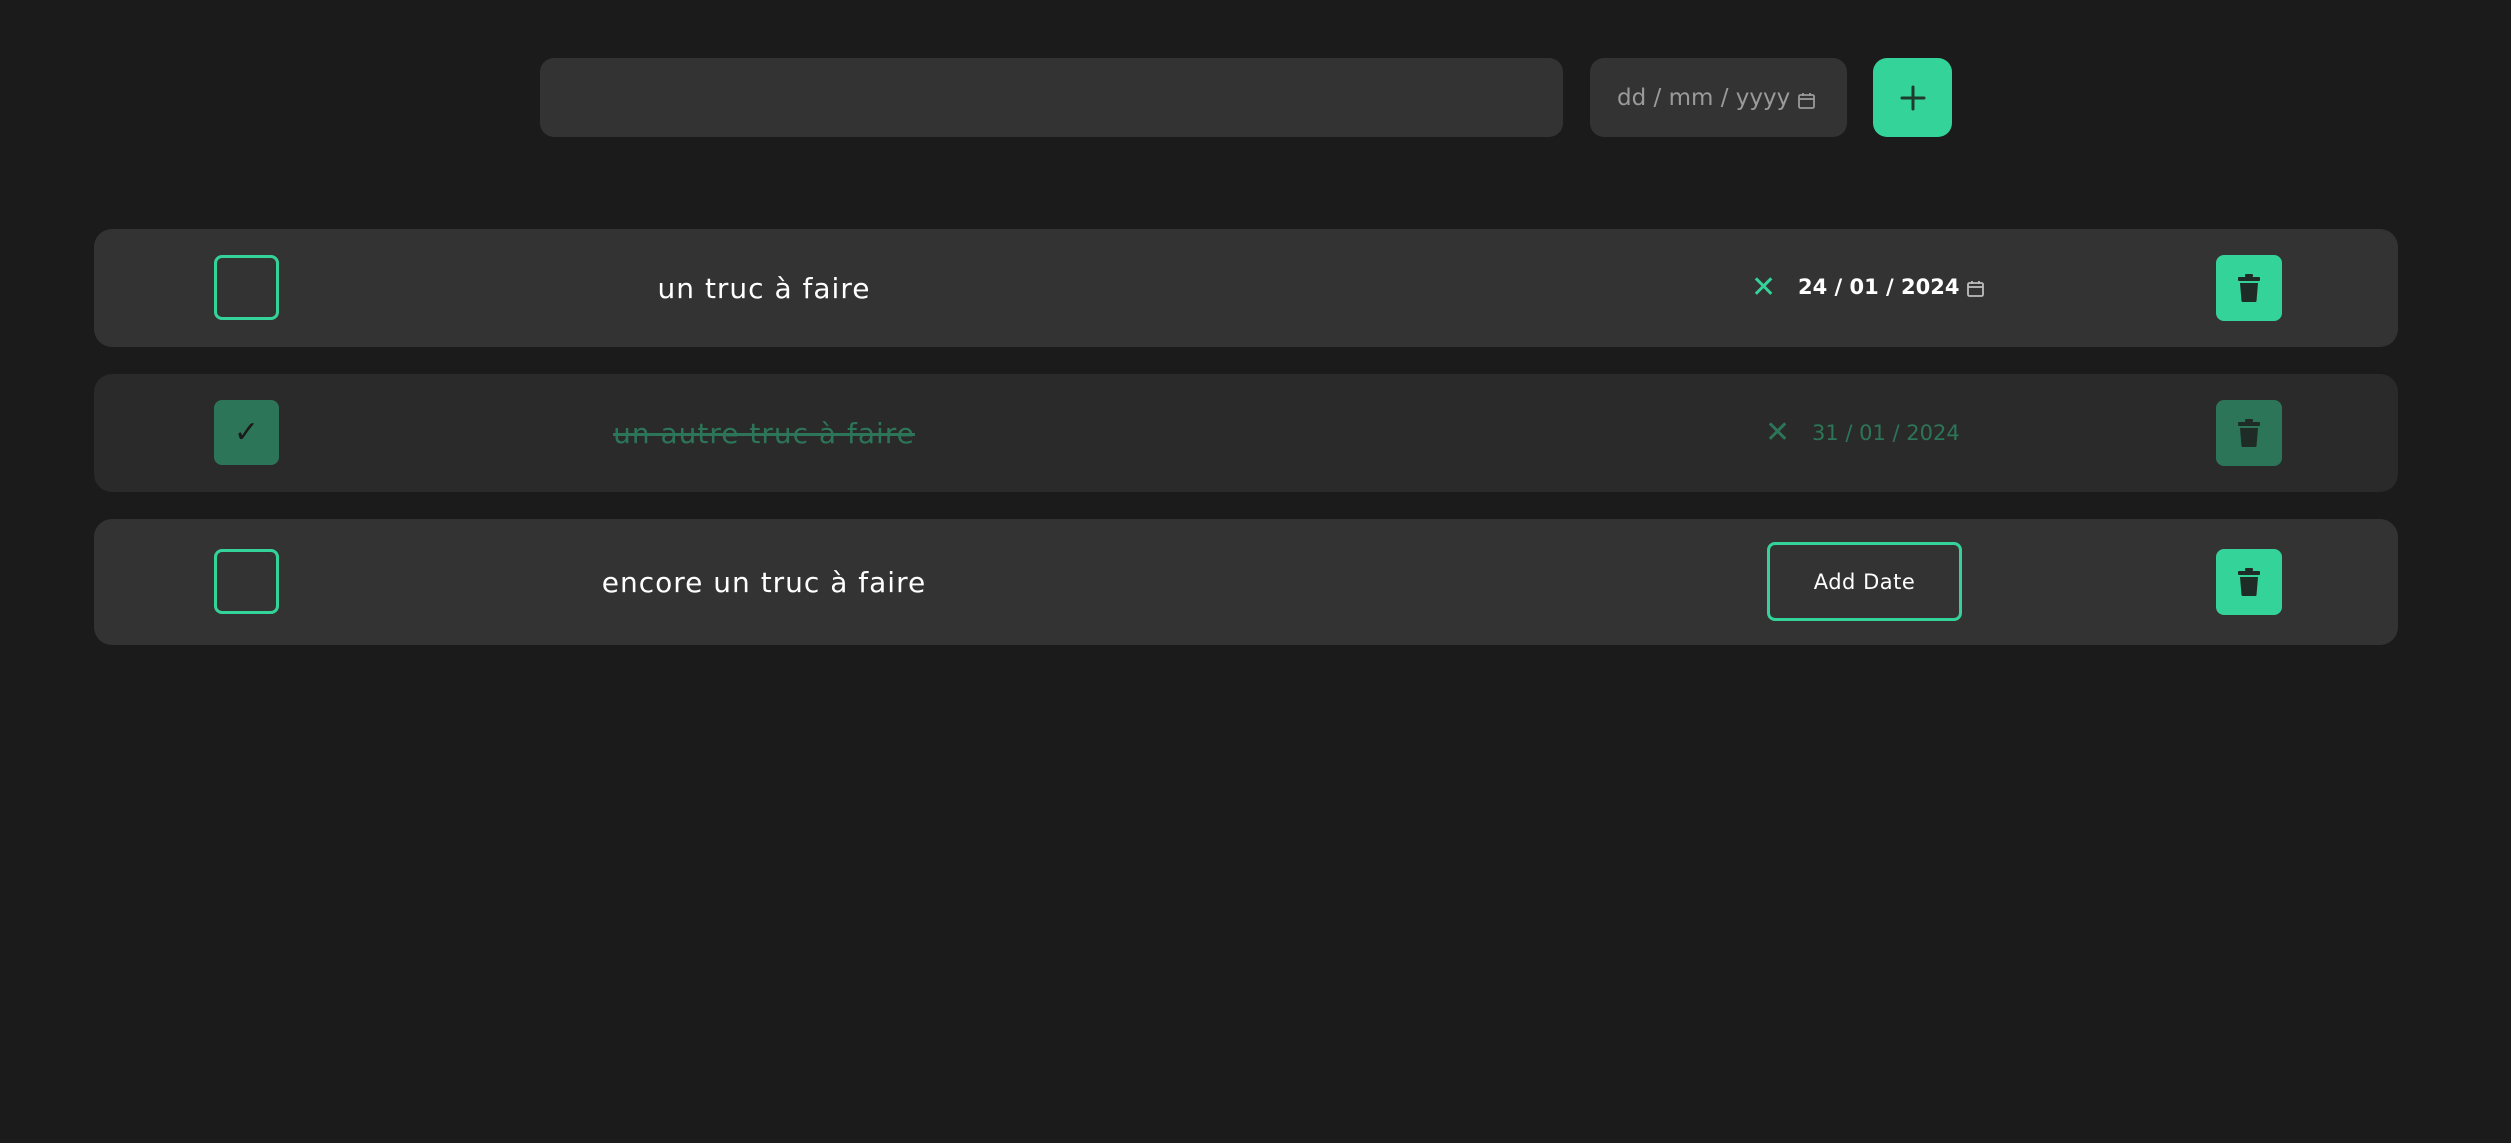  Describe the element at coordinates (764, 582) in the screenshot. I see `todo-text: encore un truc à faire` at that location.